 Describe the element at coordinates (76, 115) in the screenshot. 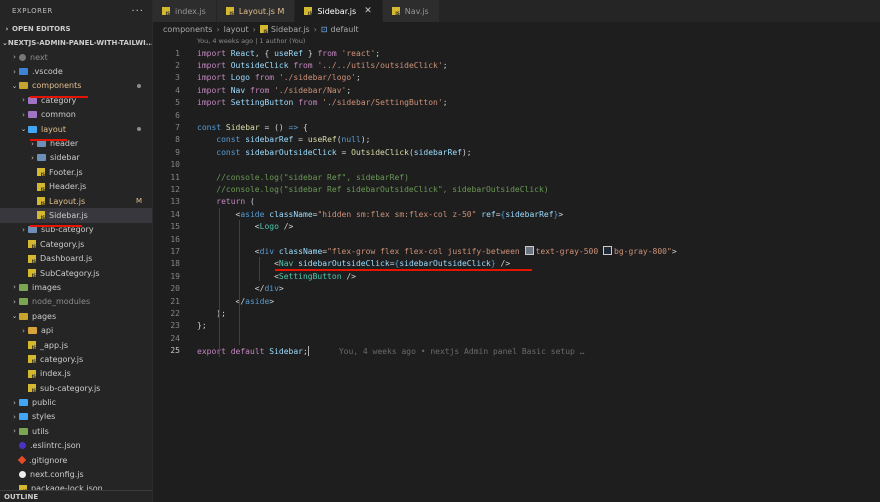

I see `tree-item-common: › common` at that location.